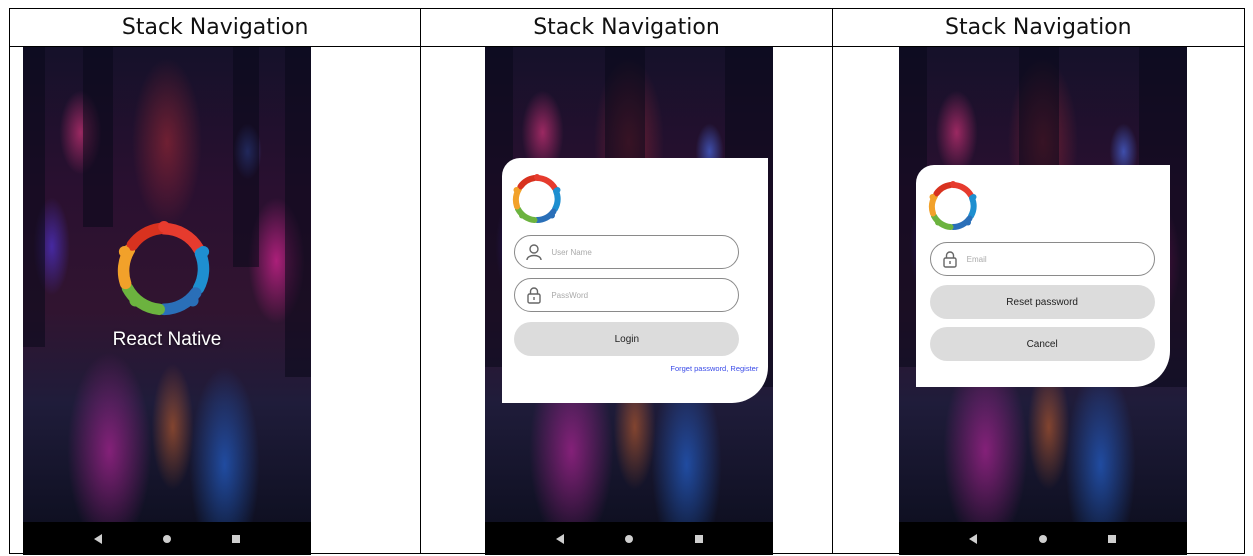  Describe the element at coordinates (627, 295) in the screenshot. I see `password-field: PassWord` at that location.